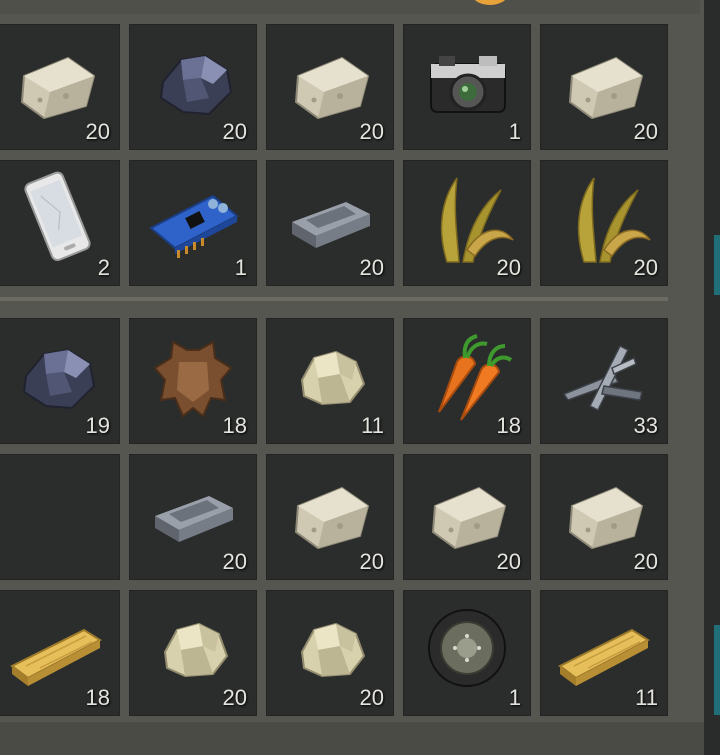 The height and width of the screenshot is (755, 720). Describe the element at coordinates (350, 7) in the screenshot. I see `top-bar` at that location.